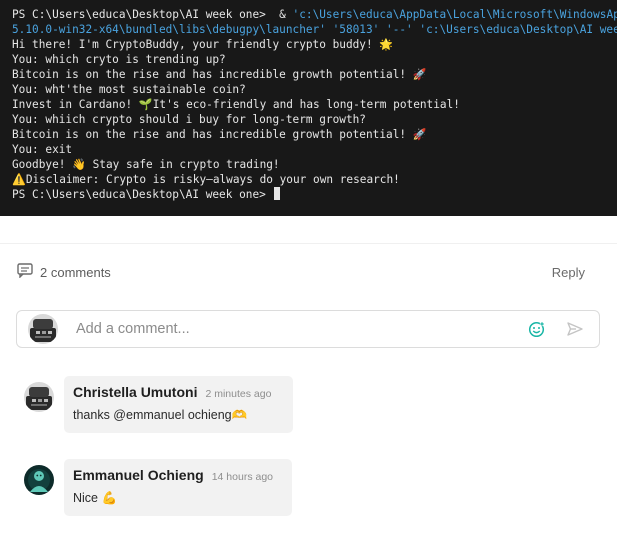 This screenshot has height=552, width=627. What do you see at coordinates (135, 392) in the screenshot?
I see `comment-author: Christella Umutoni` at bounding box center [135, 392].